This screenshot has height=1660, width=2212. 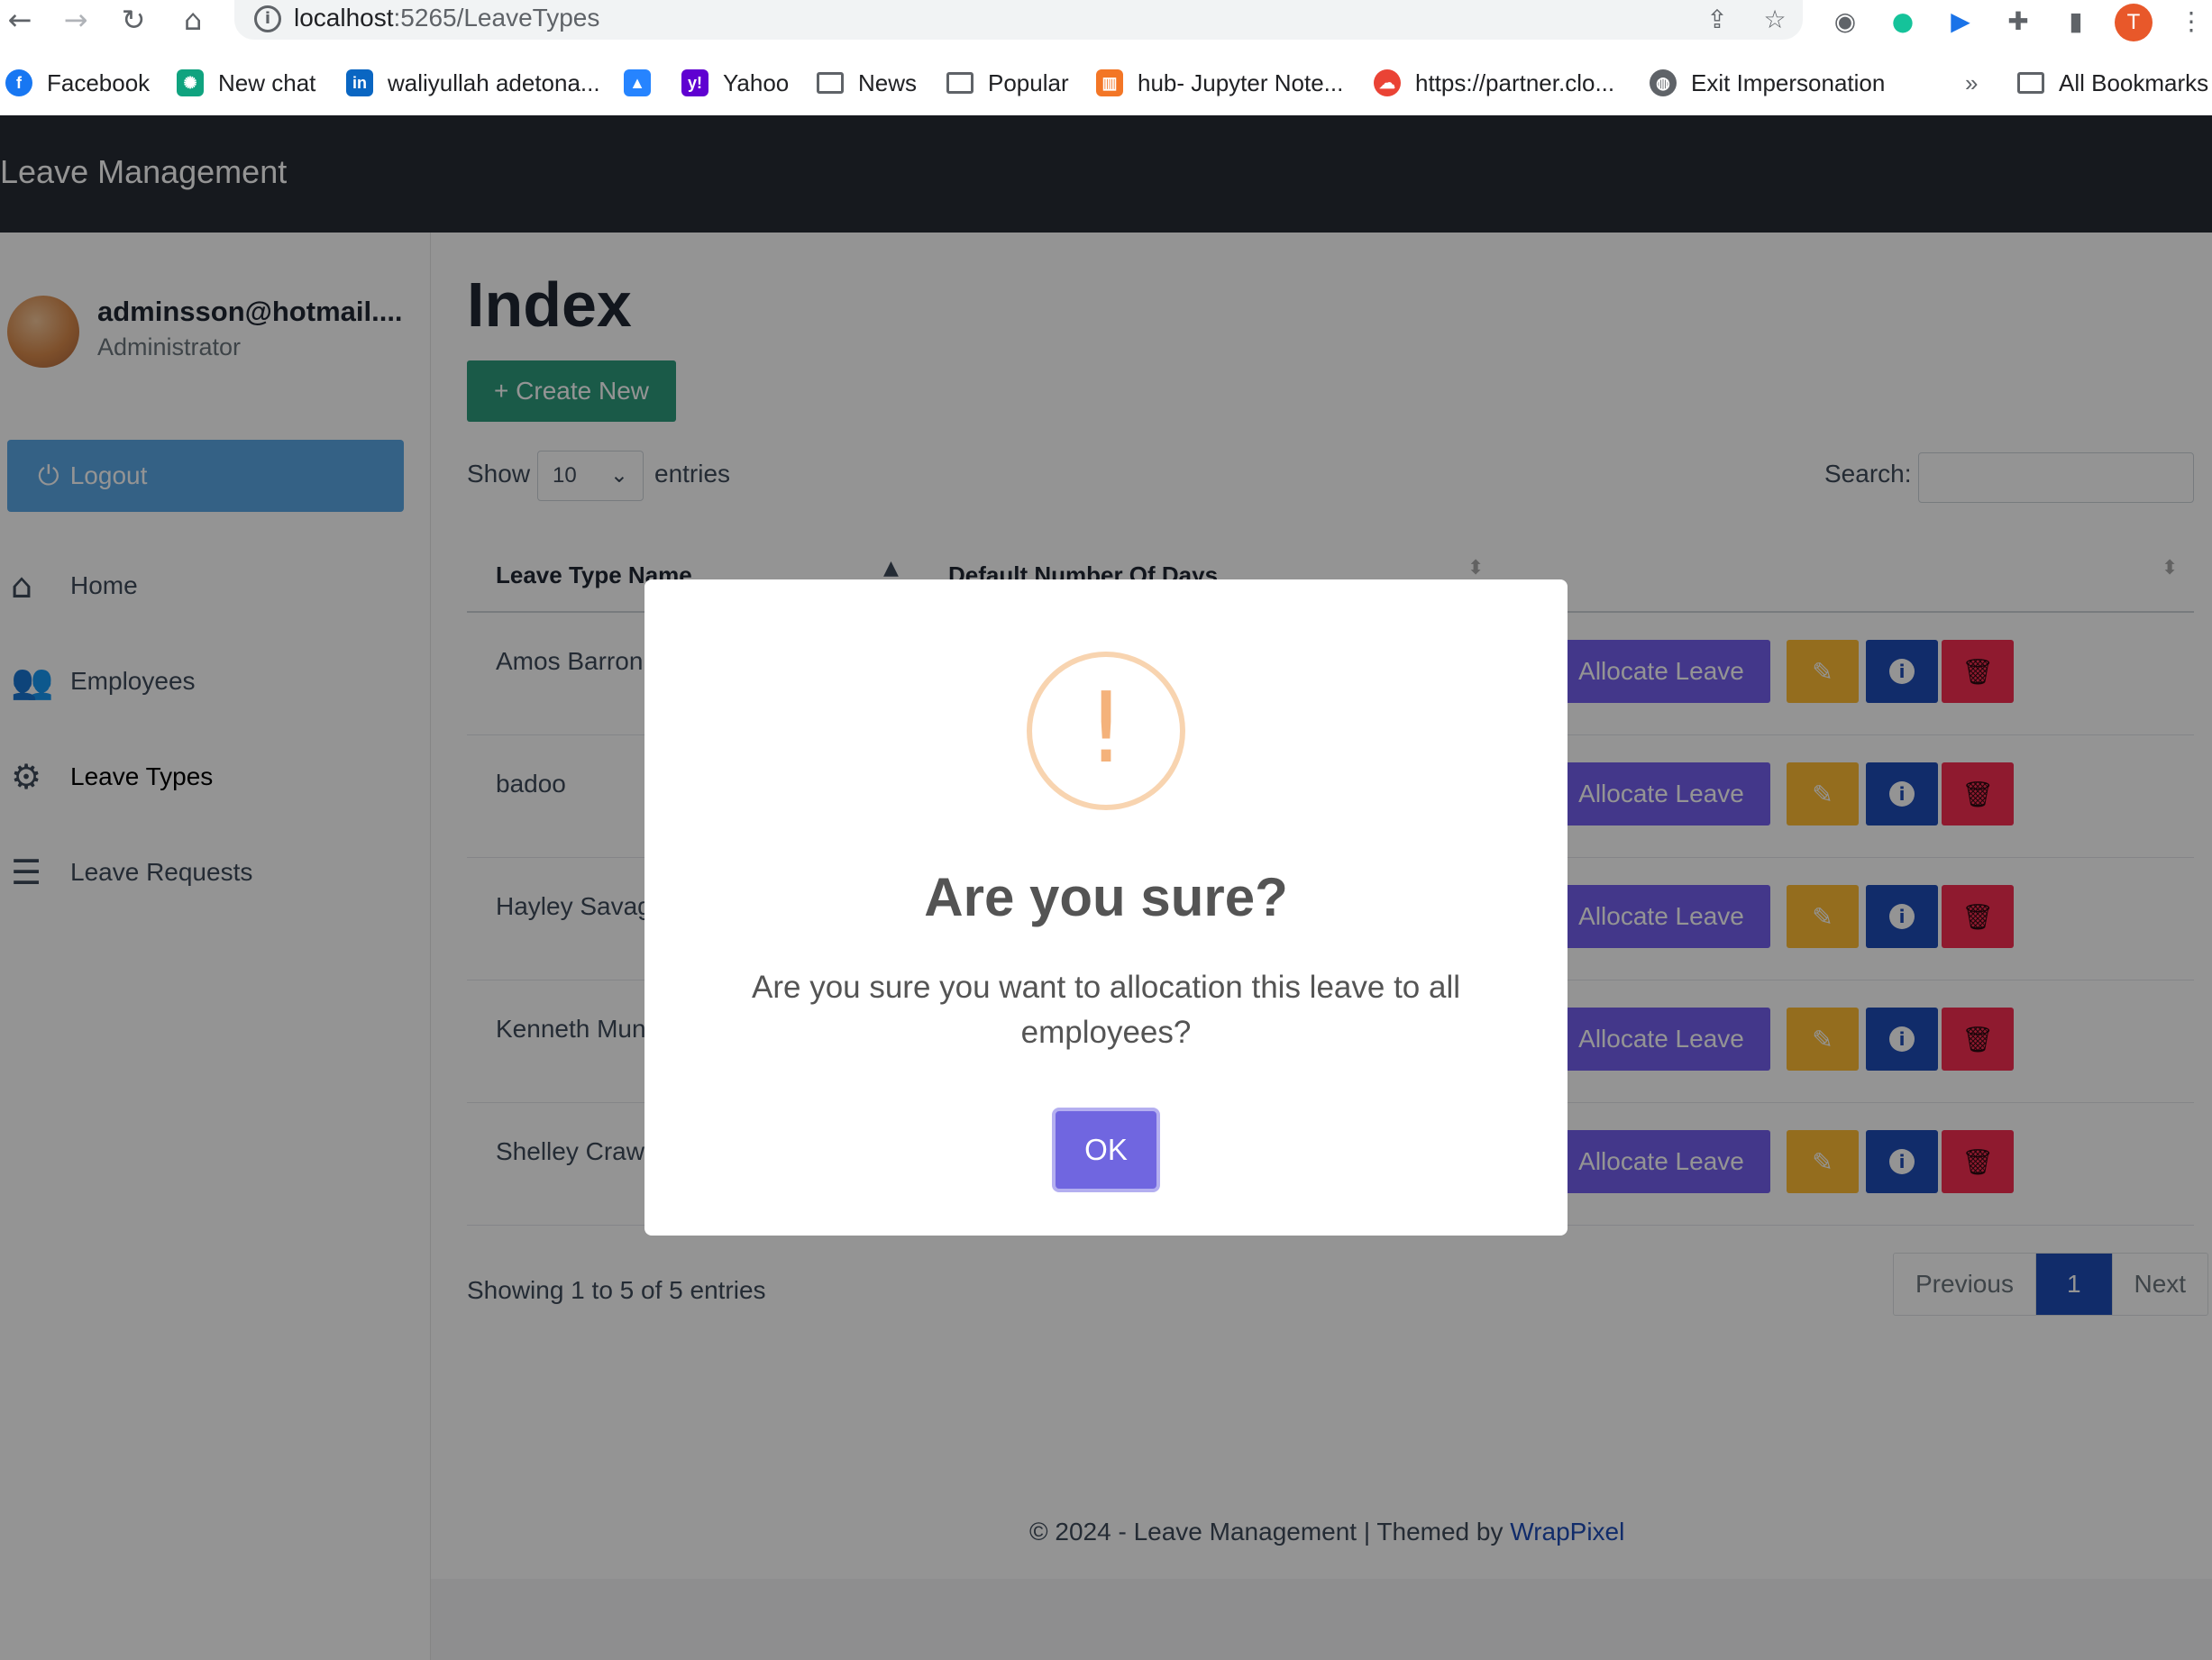 I want to click on atlassian-icon: ▲, so click(x=637, y=82).